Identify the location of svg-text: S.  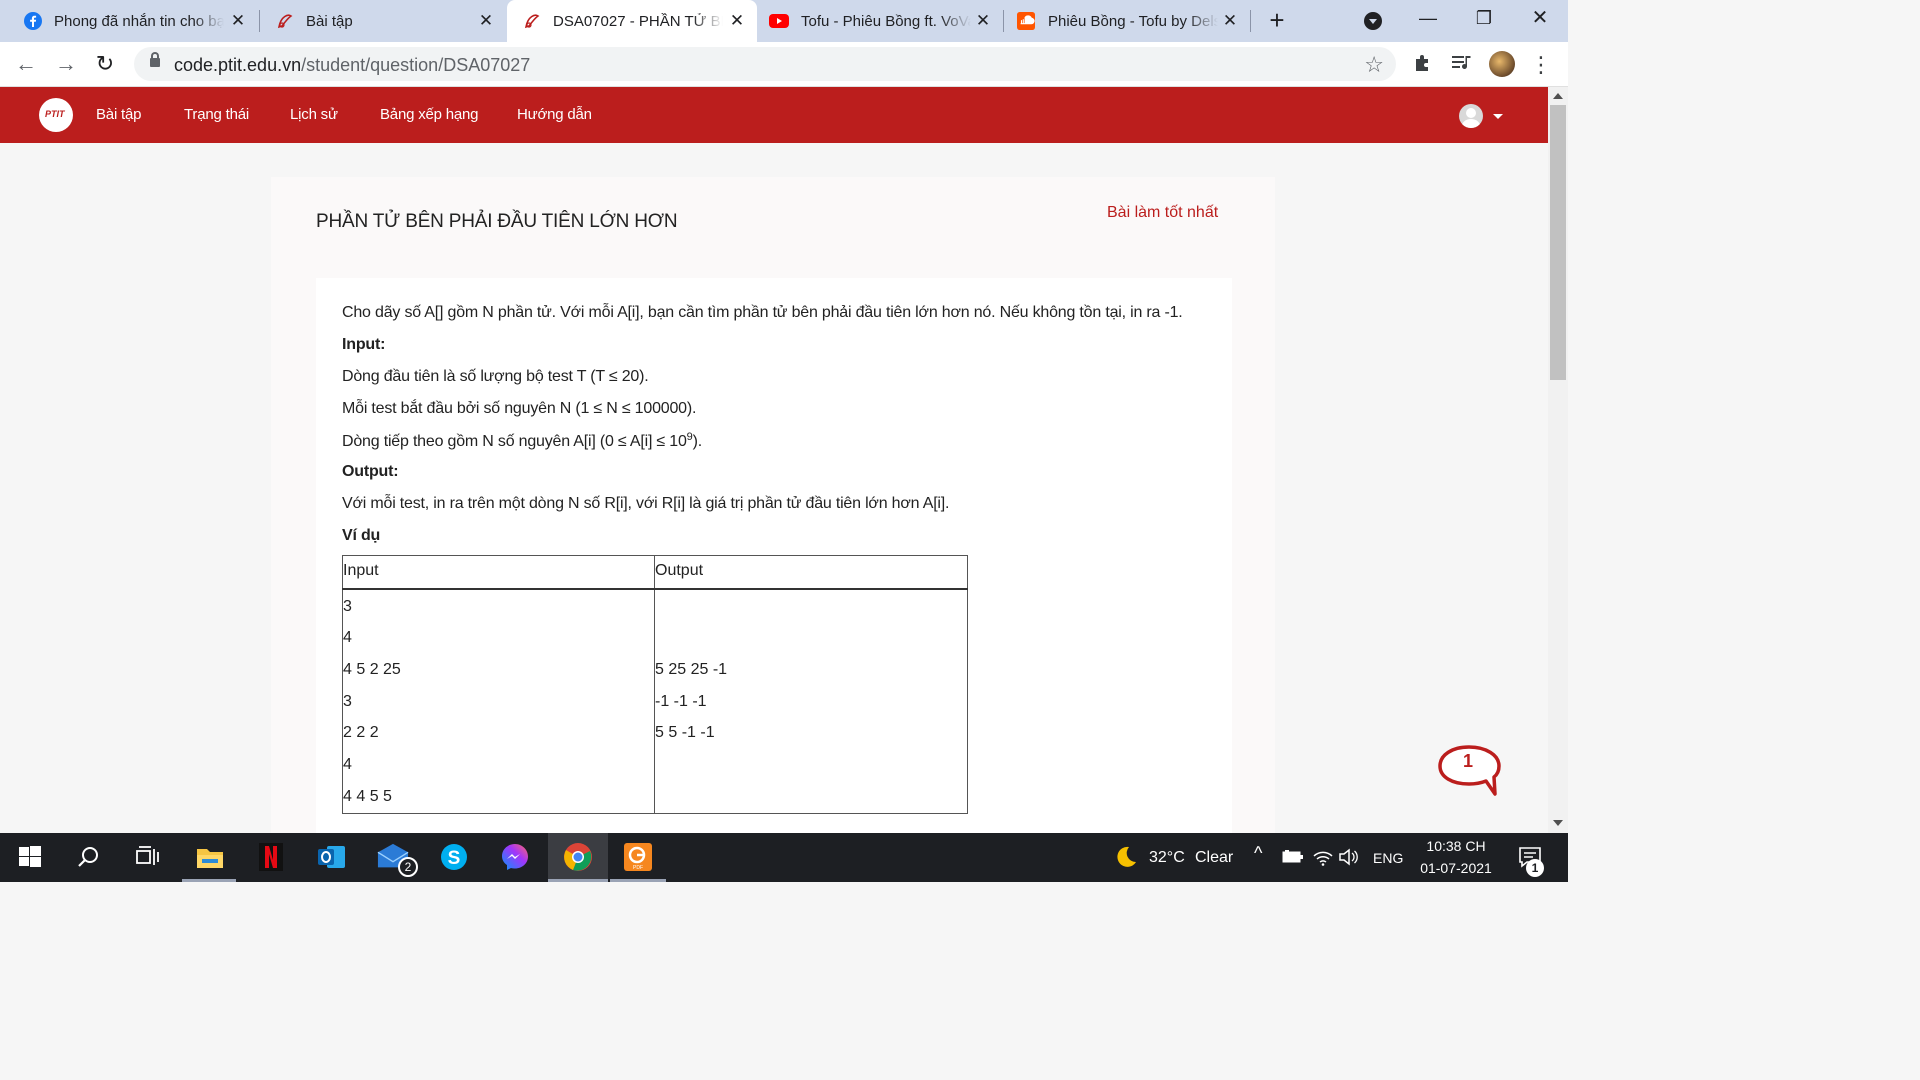
(454, 858).